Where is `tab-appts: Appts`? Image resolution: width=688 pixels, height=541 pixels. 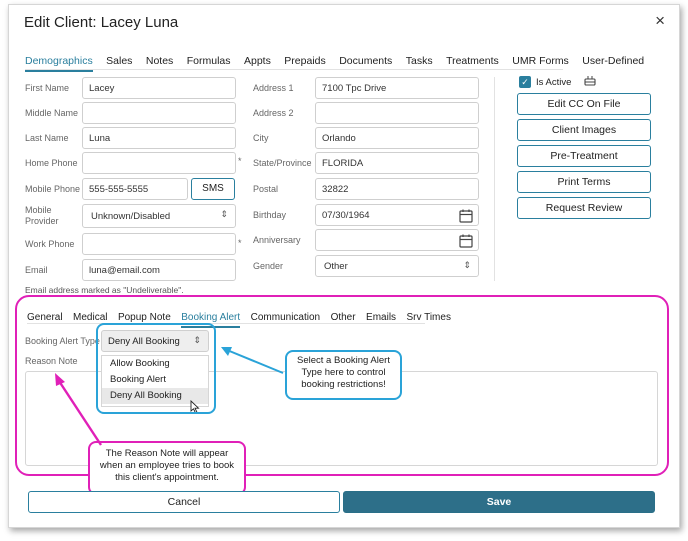 tab-appts: Appts is located at coordinates (257, 62).